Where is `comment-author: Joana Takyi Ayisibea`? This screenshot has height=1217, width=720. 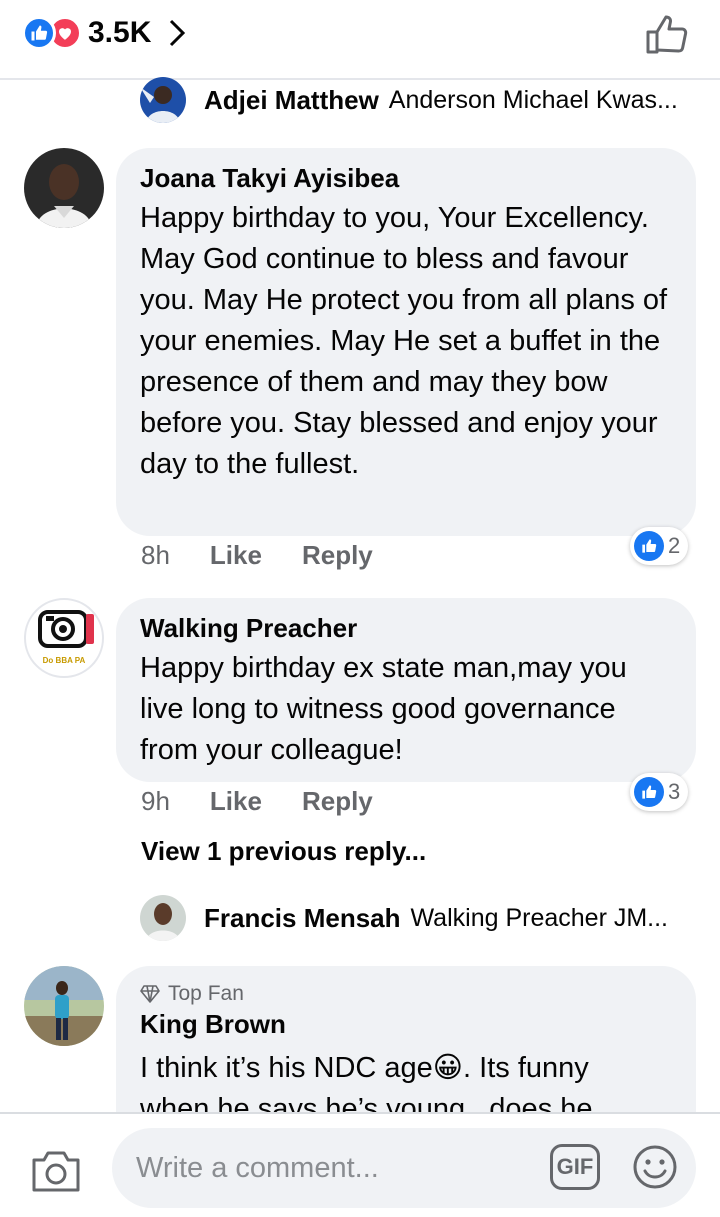 comment-author: Joana Takyi Ayisibea is located at coordinates (406, 178).